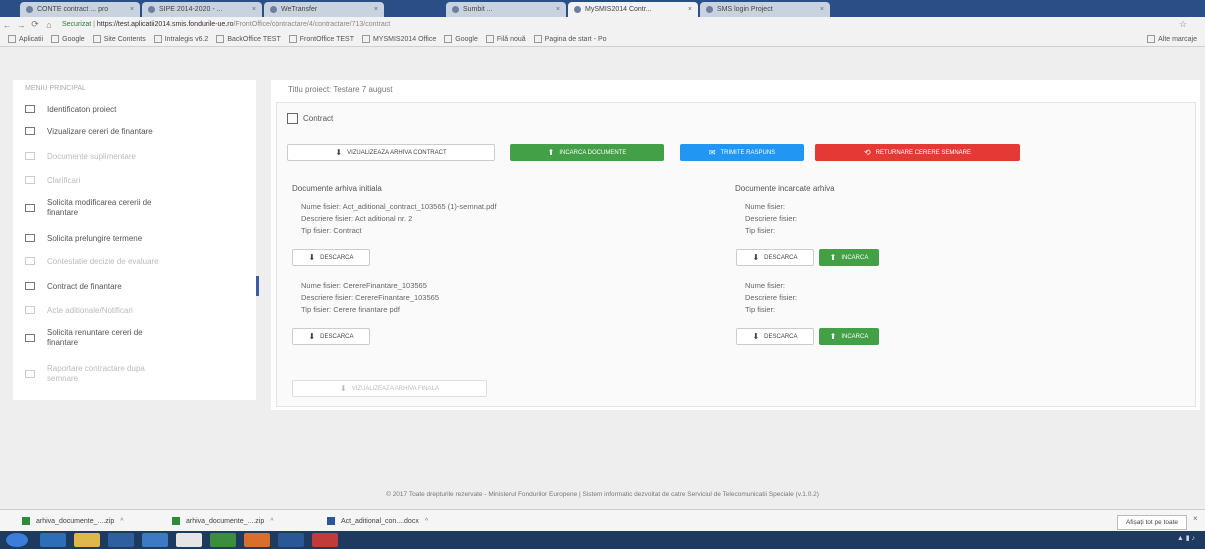 The width and height of the screenshot is (1205, 549). I want to click on back-icon: ←, so click(7, 25).